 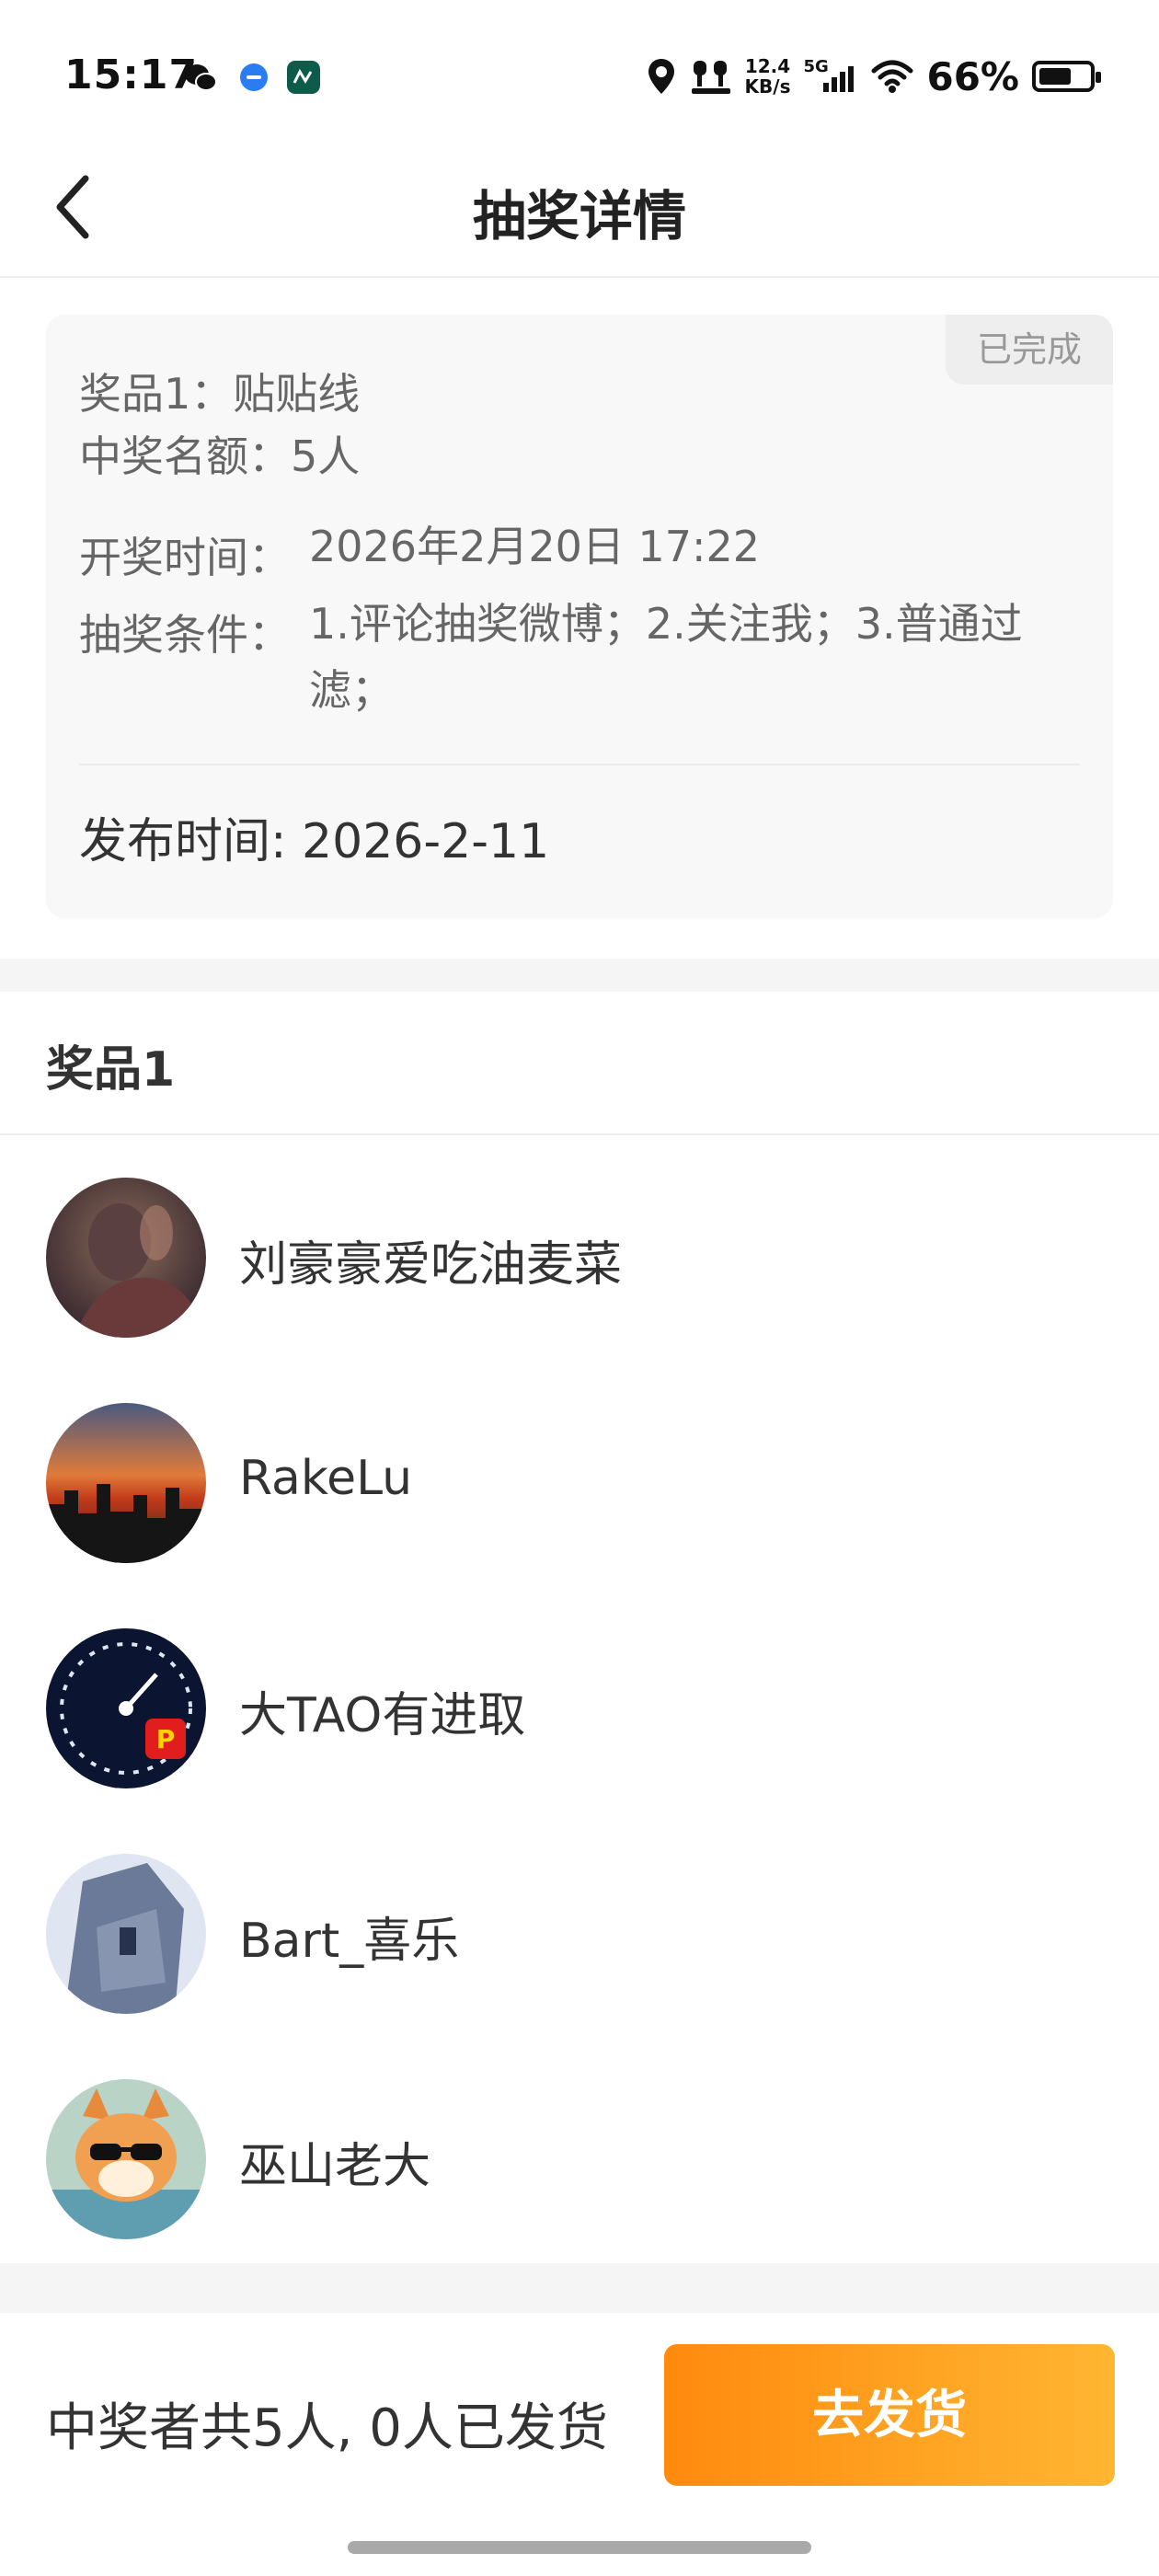 What do you see at coordinates (185, 557) in the screenshot?
I see `draw-time-label: 开奖时间：` at bounding box center [185, 557].